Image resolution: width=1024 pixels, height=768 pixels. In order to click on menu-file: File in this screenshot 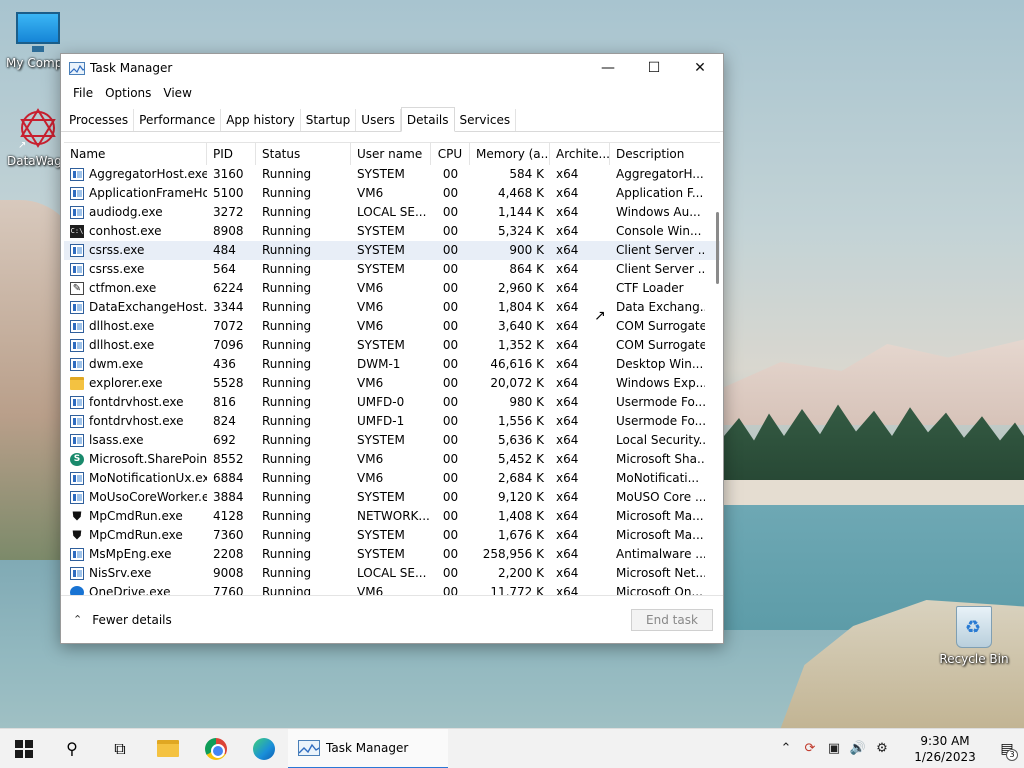, I will do `click(83, 93)`.